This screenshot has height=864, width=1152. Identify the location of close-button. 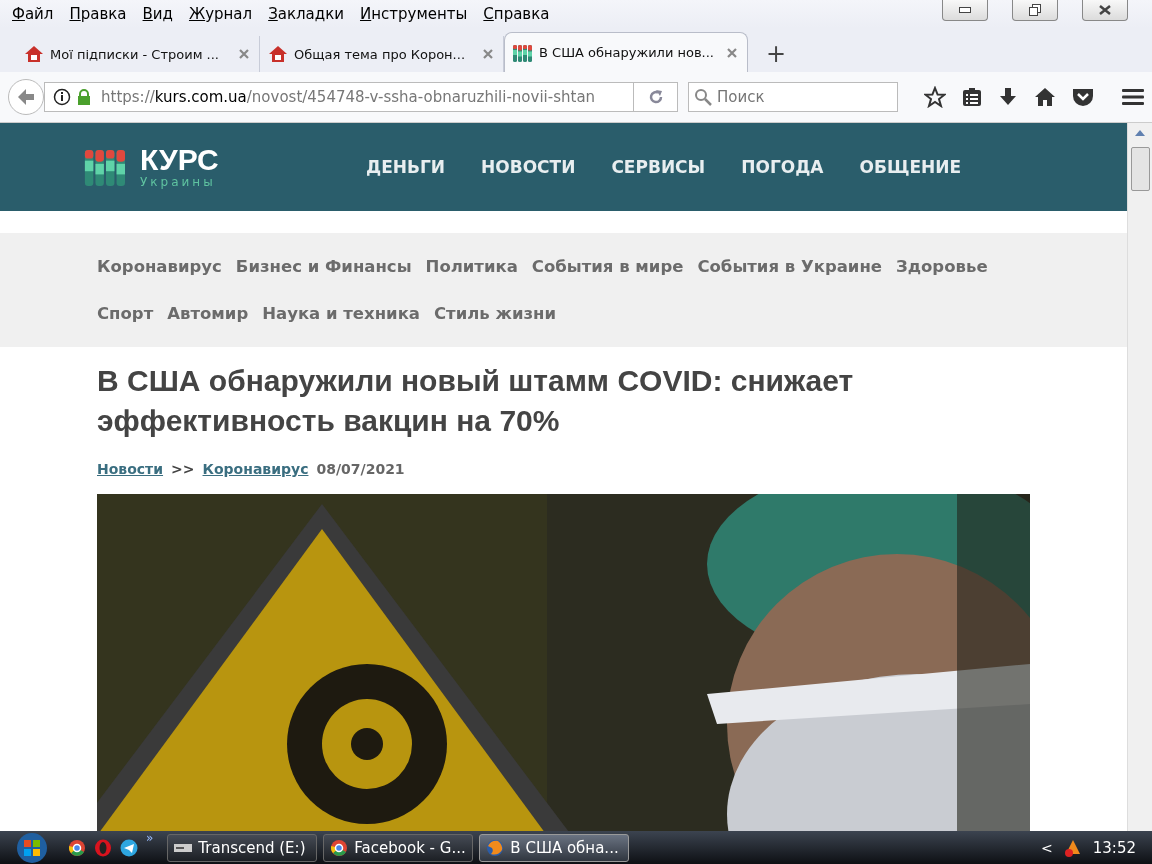
(1105, 10).